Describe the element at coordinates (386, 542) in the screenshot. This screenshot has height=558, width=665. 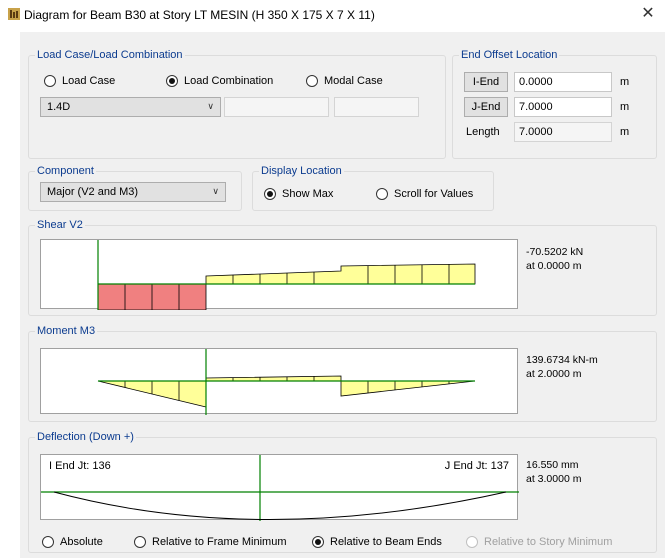
I see `radio-relative-beam-ends-label: Relative to Beam Ends` at that location.